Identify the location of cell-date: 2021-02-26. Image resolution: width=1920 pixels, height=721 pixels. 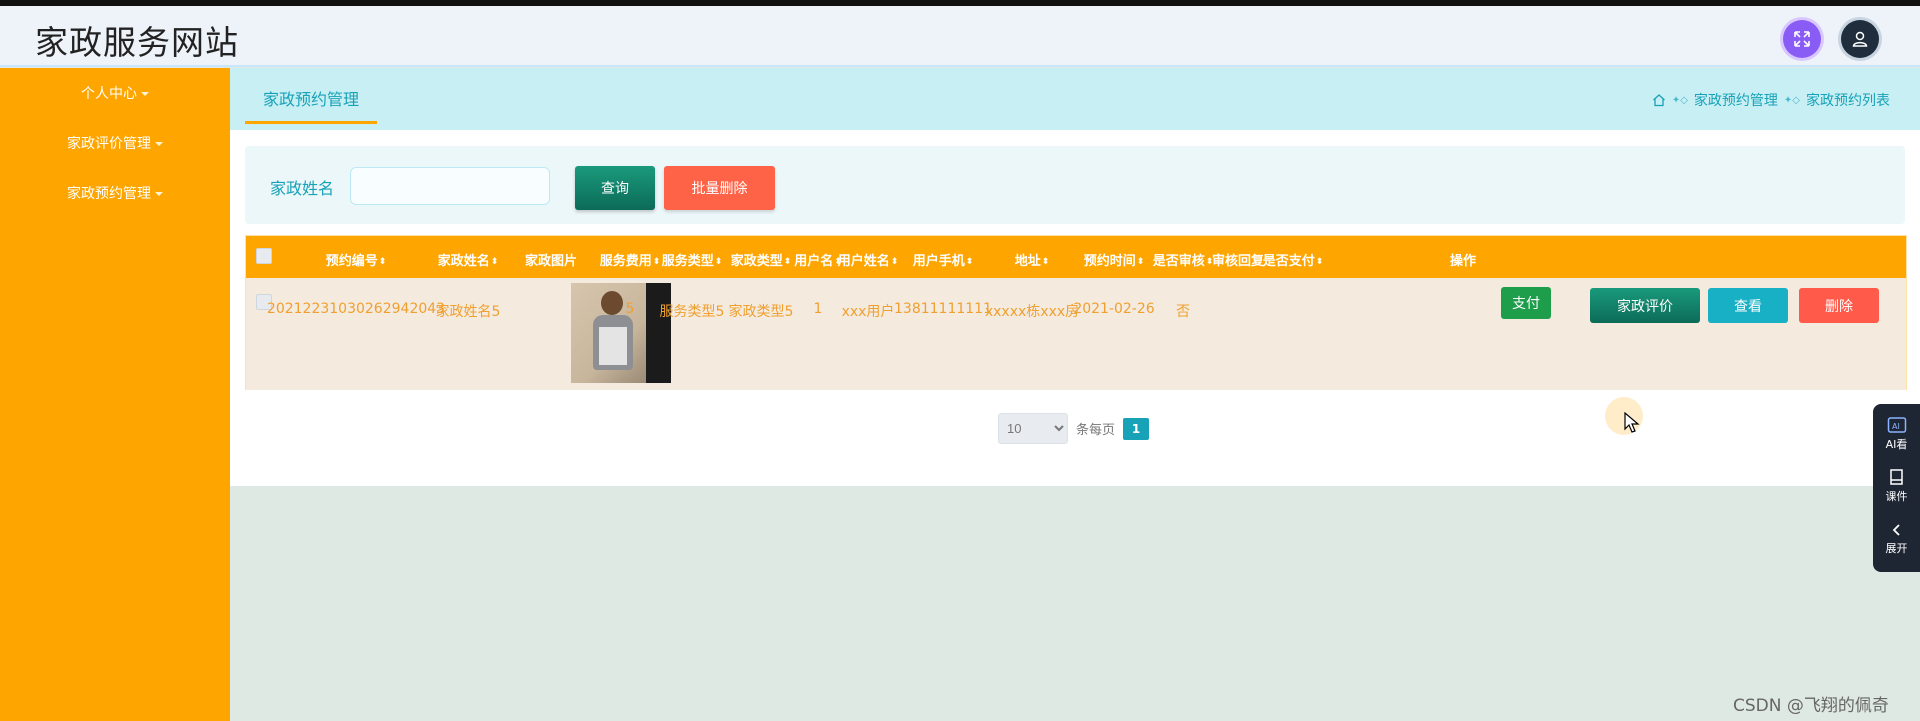
(1114, 309).